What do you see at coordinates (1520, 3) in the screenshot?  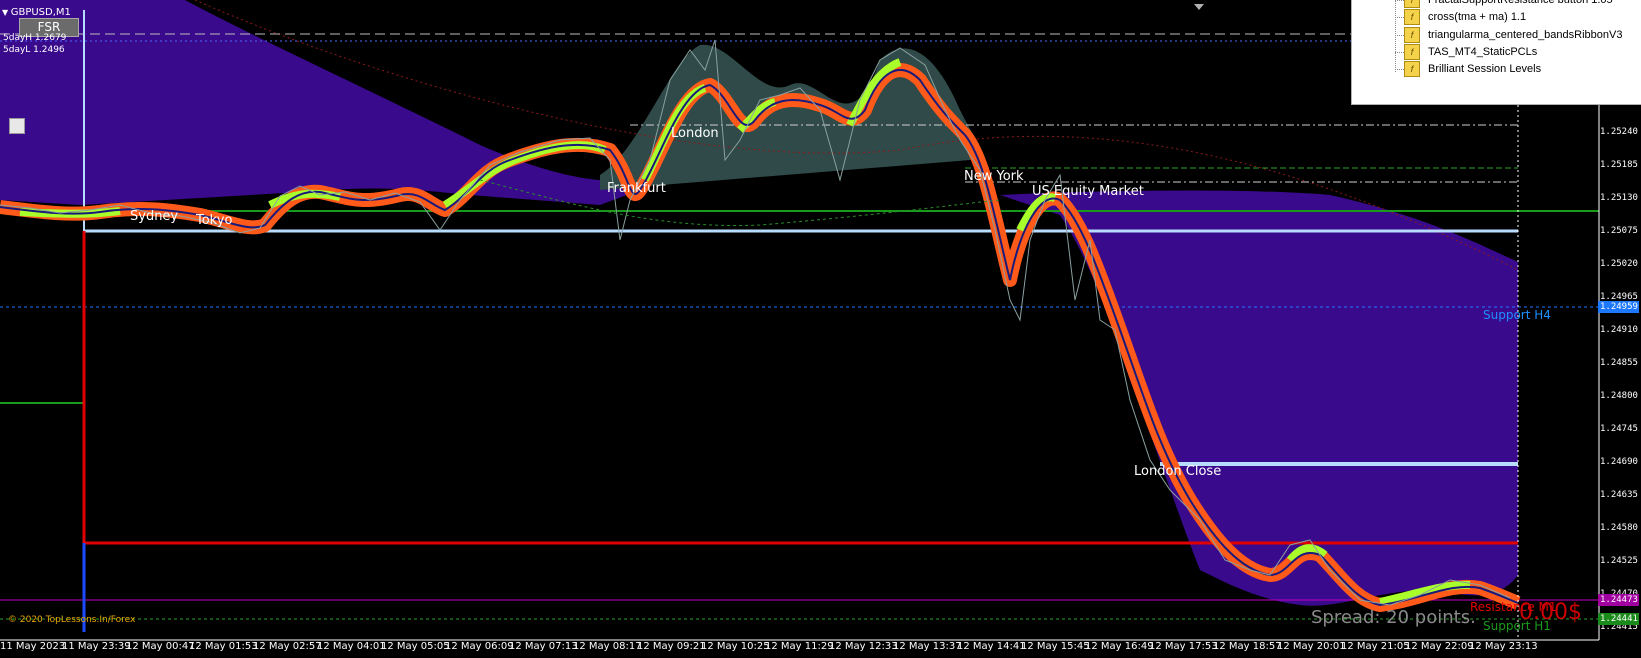 I see `indicator-label: FractalSupportResistance button 1.05` at bounding box center [1520, 3].